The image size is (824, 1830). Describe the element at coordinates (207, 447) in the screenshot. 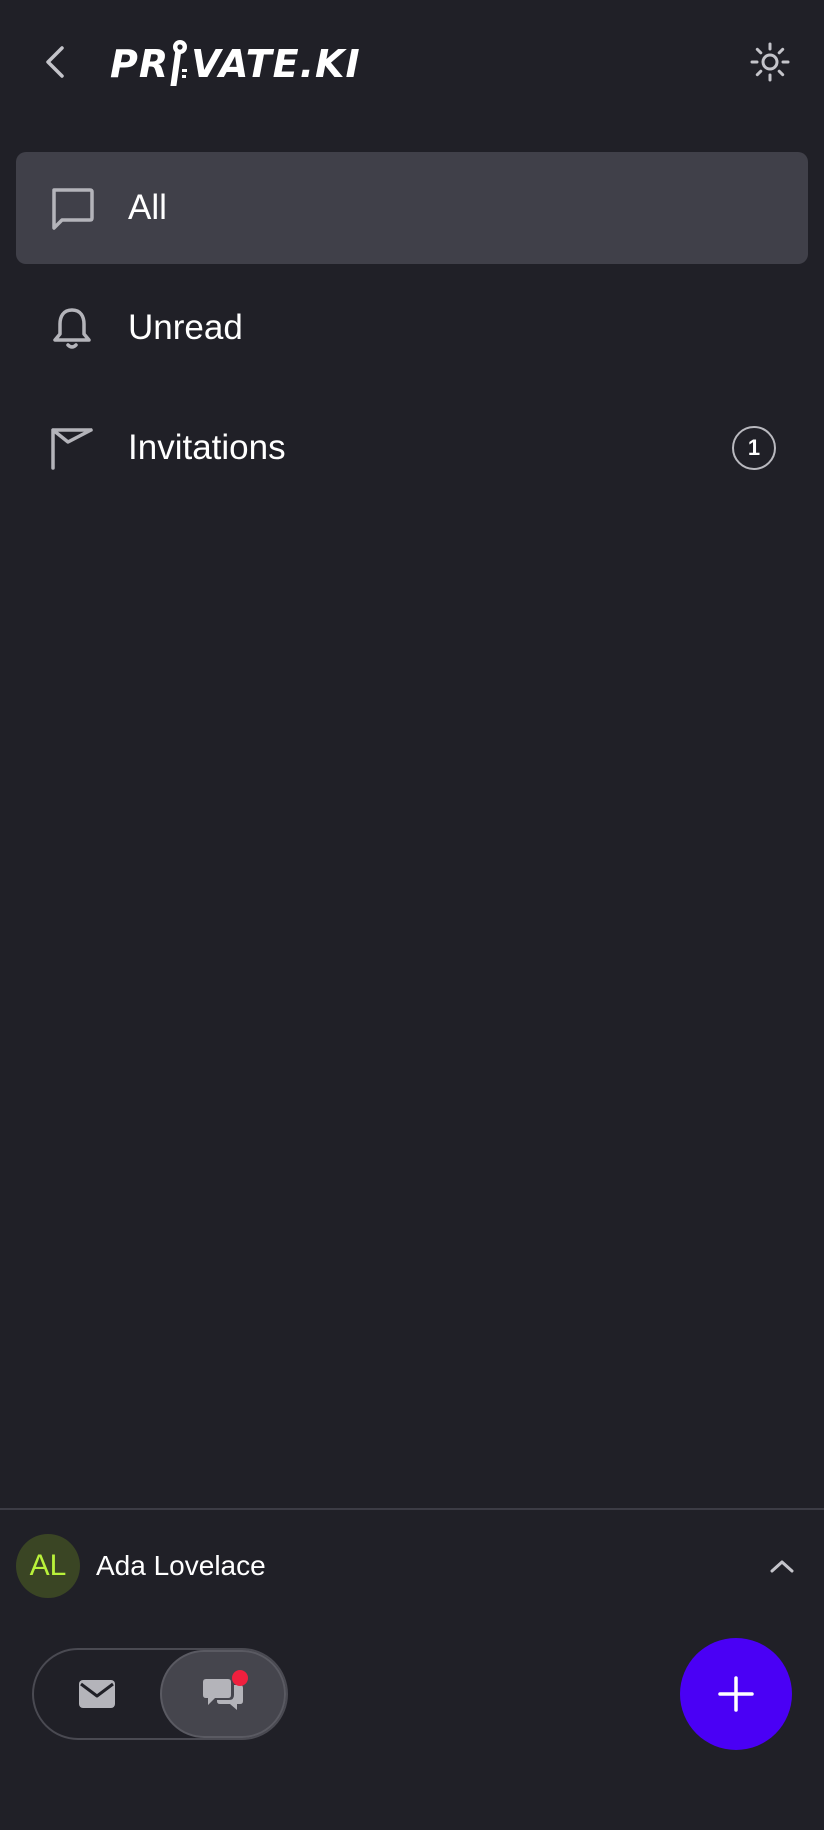

I see `nav-item-label: Invitations` at that location.